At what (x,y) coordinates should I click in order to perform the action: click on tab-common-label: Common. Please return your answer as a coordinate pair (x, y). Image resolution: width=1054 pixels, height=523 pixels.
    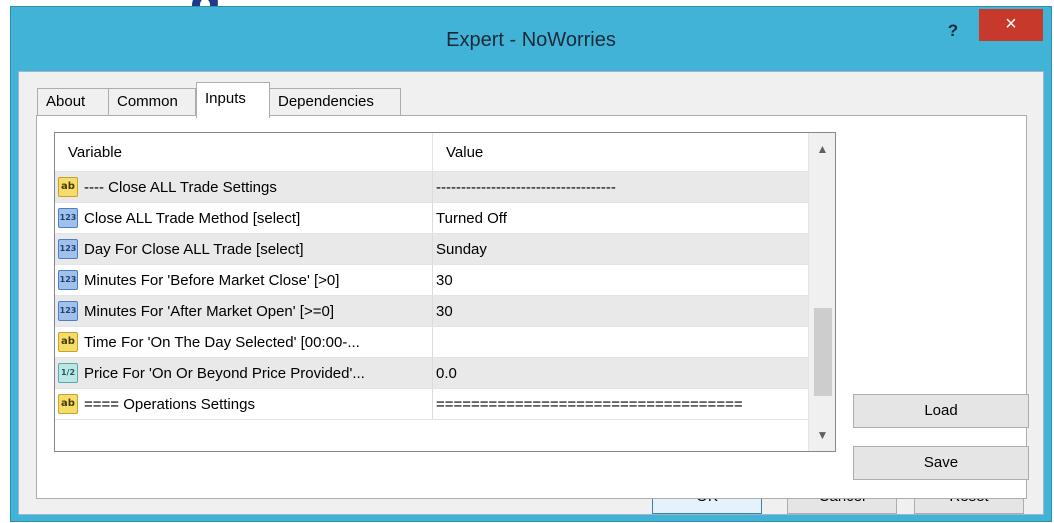
    Looking at the image, I should click on (147, 101).